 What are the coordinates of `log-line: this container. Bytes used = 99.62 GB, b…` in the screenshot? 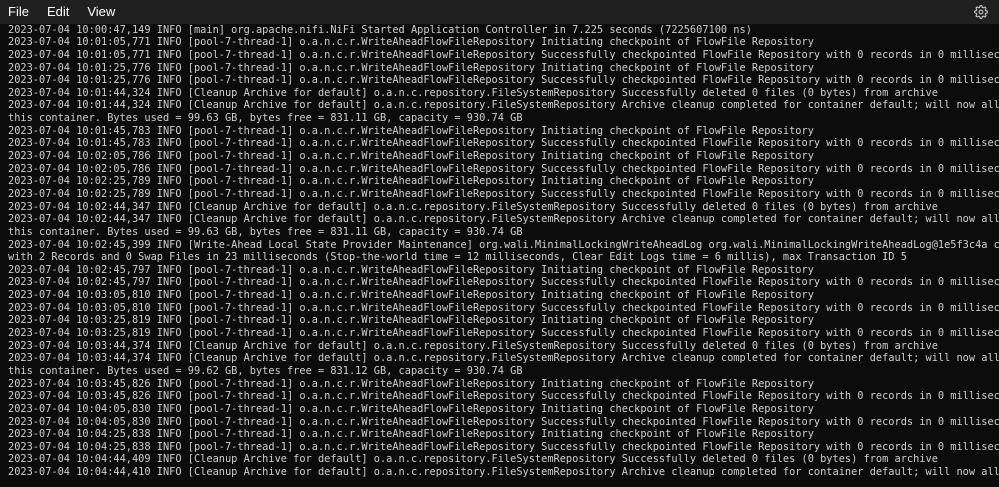 It's located at (265, 370).